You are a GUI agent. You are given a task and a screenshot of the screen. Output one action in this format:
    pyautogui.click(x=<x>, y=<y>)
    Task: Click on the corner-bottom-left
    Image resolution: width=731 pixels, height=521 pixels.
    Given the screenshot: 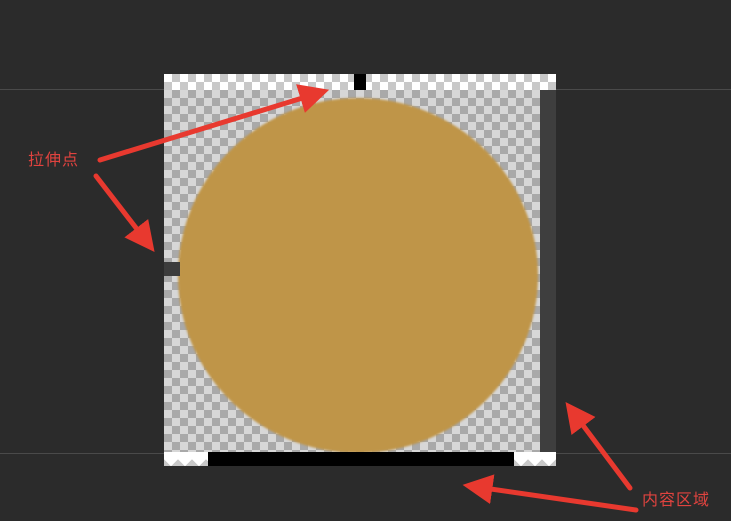 What is the action you would take?
    pyautogui.click(x=186, y=459)
    